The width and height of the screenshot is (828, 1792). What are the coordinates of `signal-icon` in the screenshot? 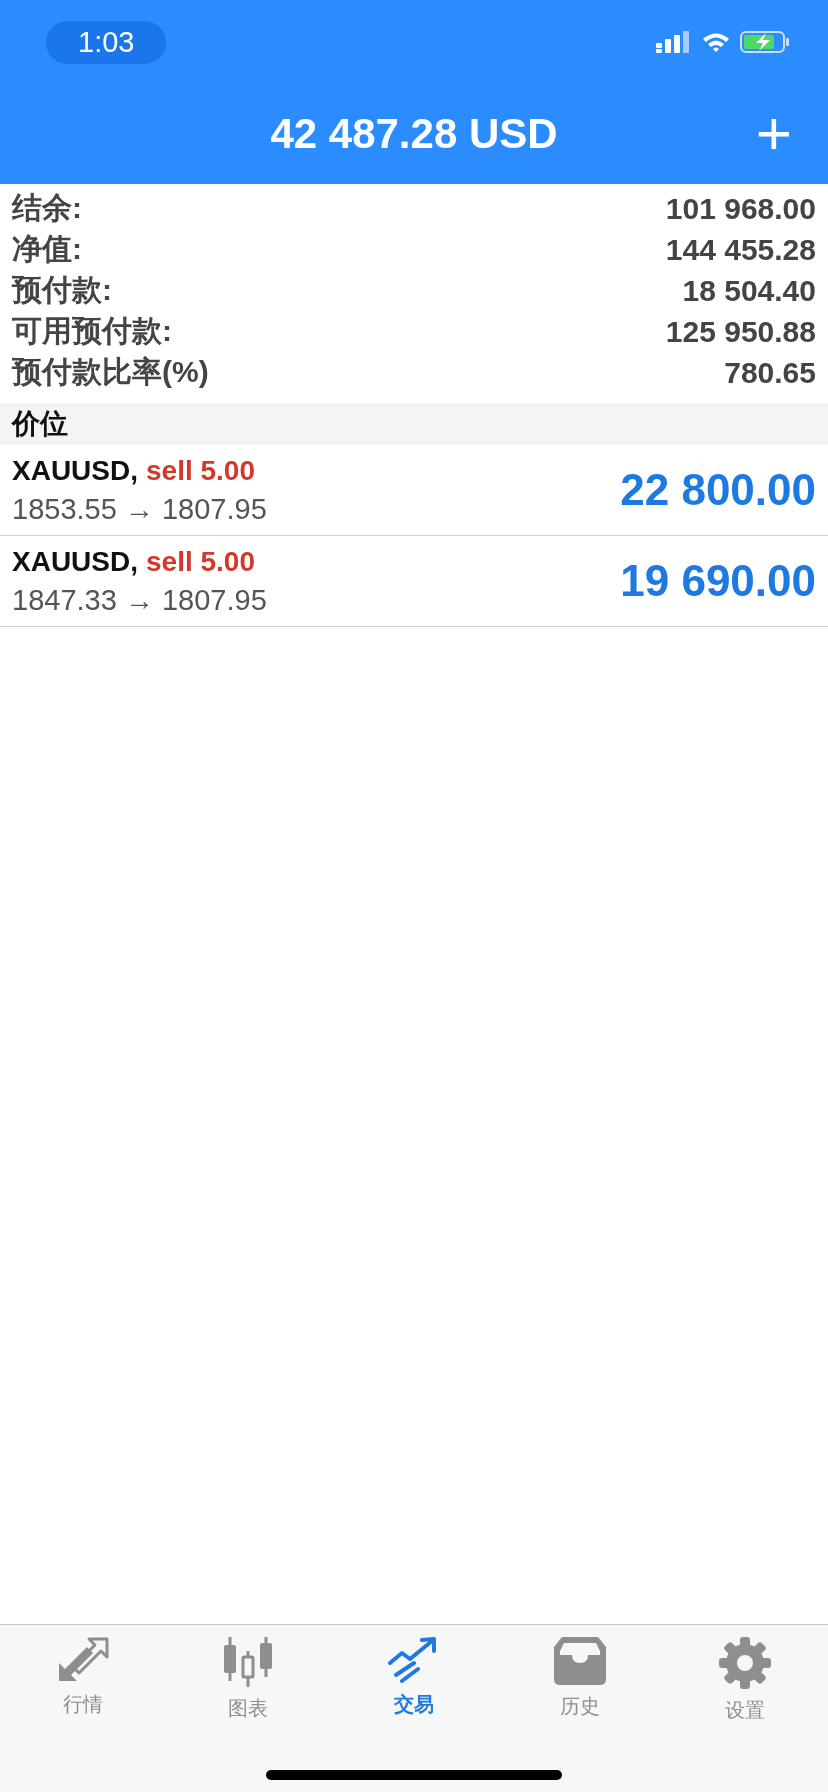 It's located at (674, 42).